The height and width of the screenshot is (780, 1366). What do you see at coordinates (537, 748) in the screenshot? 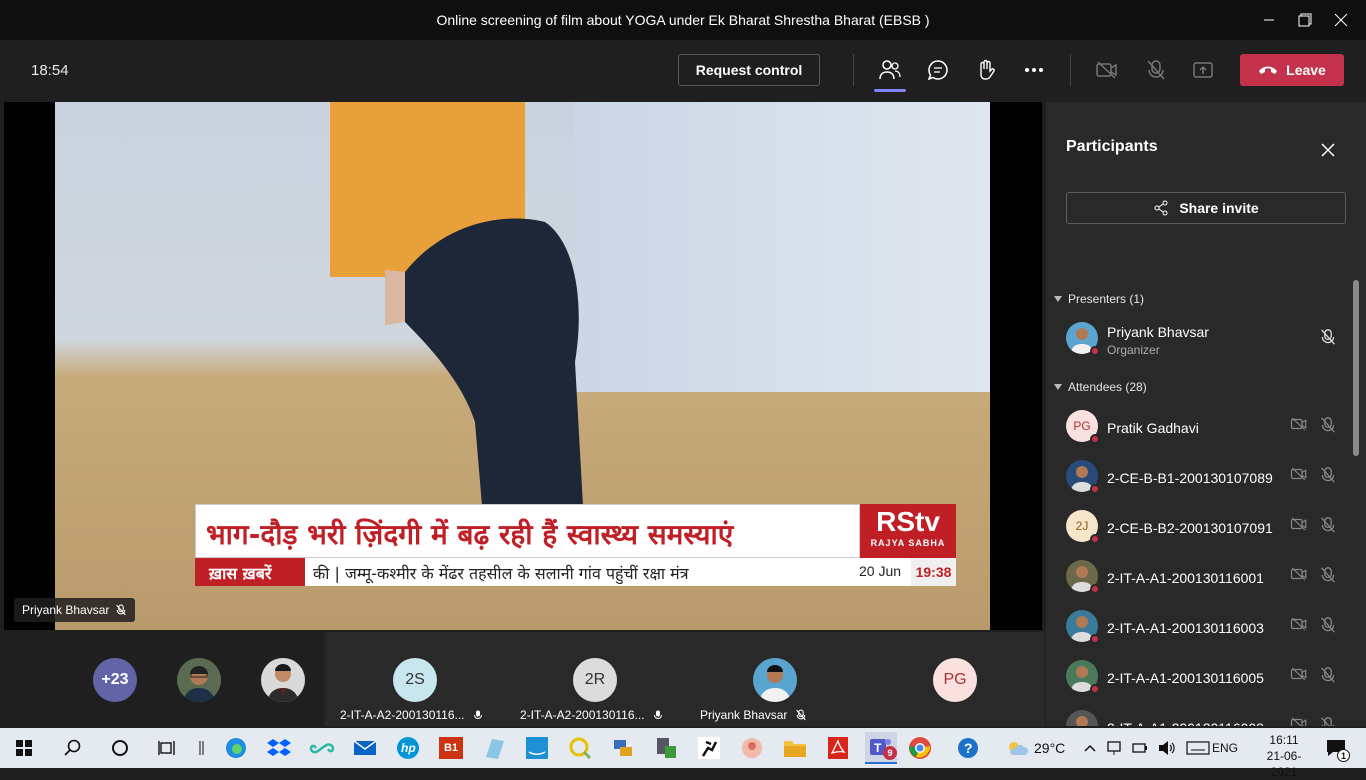
I see `prime-video-app` at bounding box center [537, 748].